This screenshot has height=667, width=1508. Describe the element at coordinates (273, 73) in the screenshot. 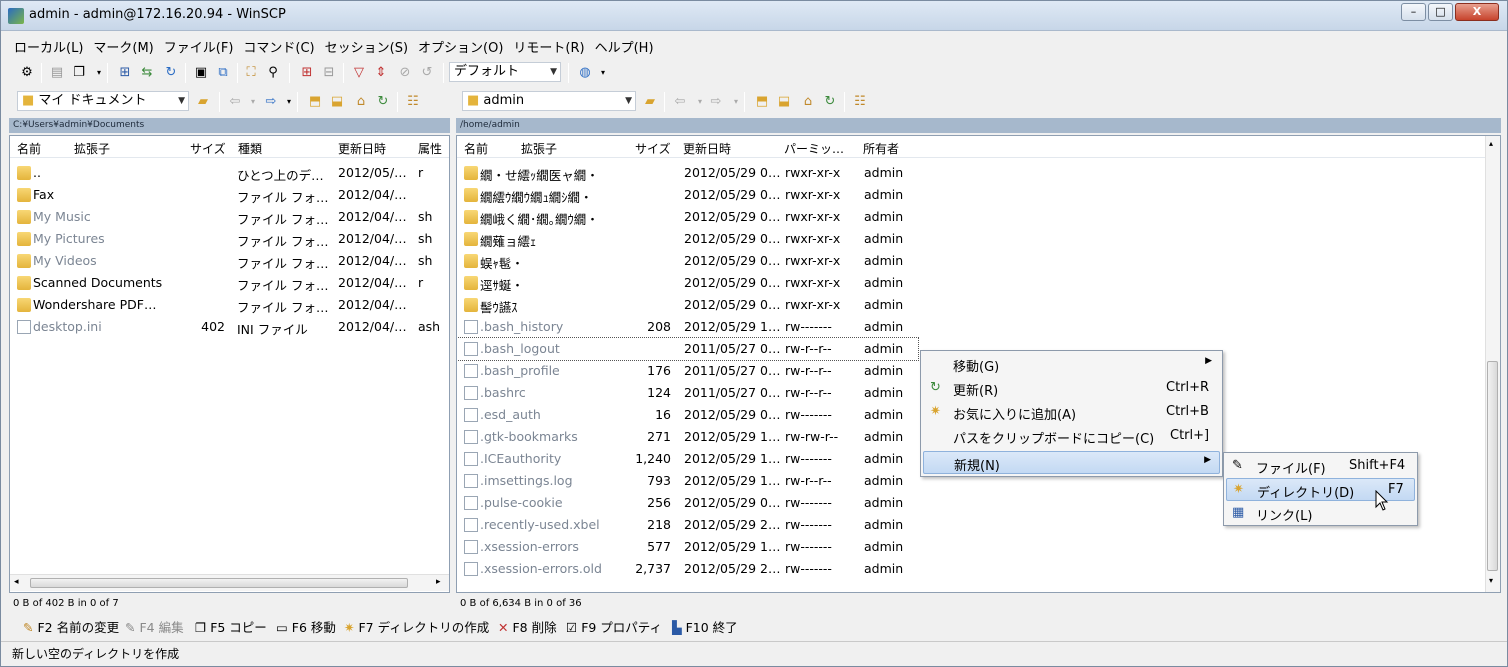

I see `find-icon: ⚲` at that location.